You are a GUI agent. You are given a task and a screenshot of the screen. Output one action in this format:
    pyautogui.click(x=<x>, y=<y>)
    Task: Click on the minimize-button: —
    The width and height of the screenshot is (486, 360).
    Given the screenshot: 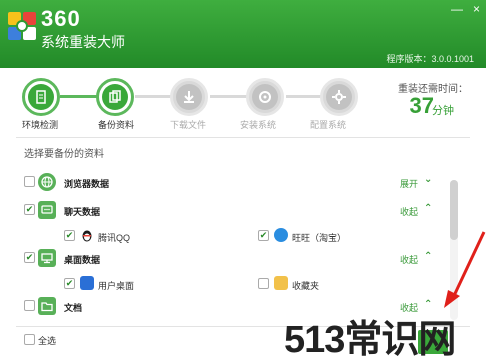 What is the action you would take?
    pyautogui.click(x=457, y=9)
    